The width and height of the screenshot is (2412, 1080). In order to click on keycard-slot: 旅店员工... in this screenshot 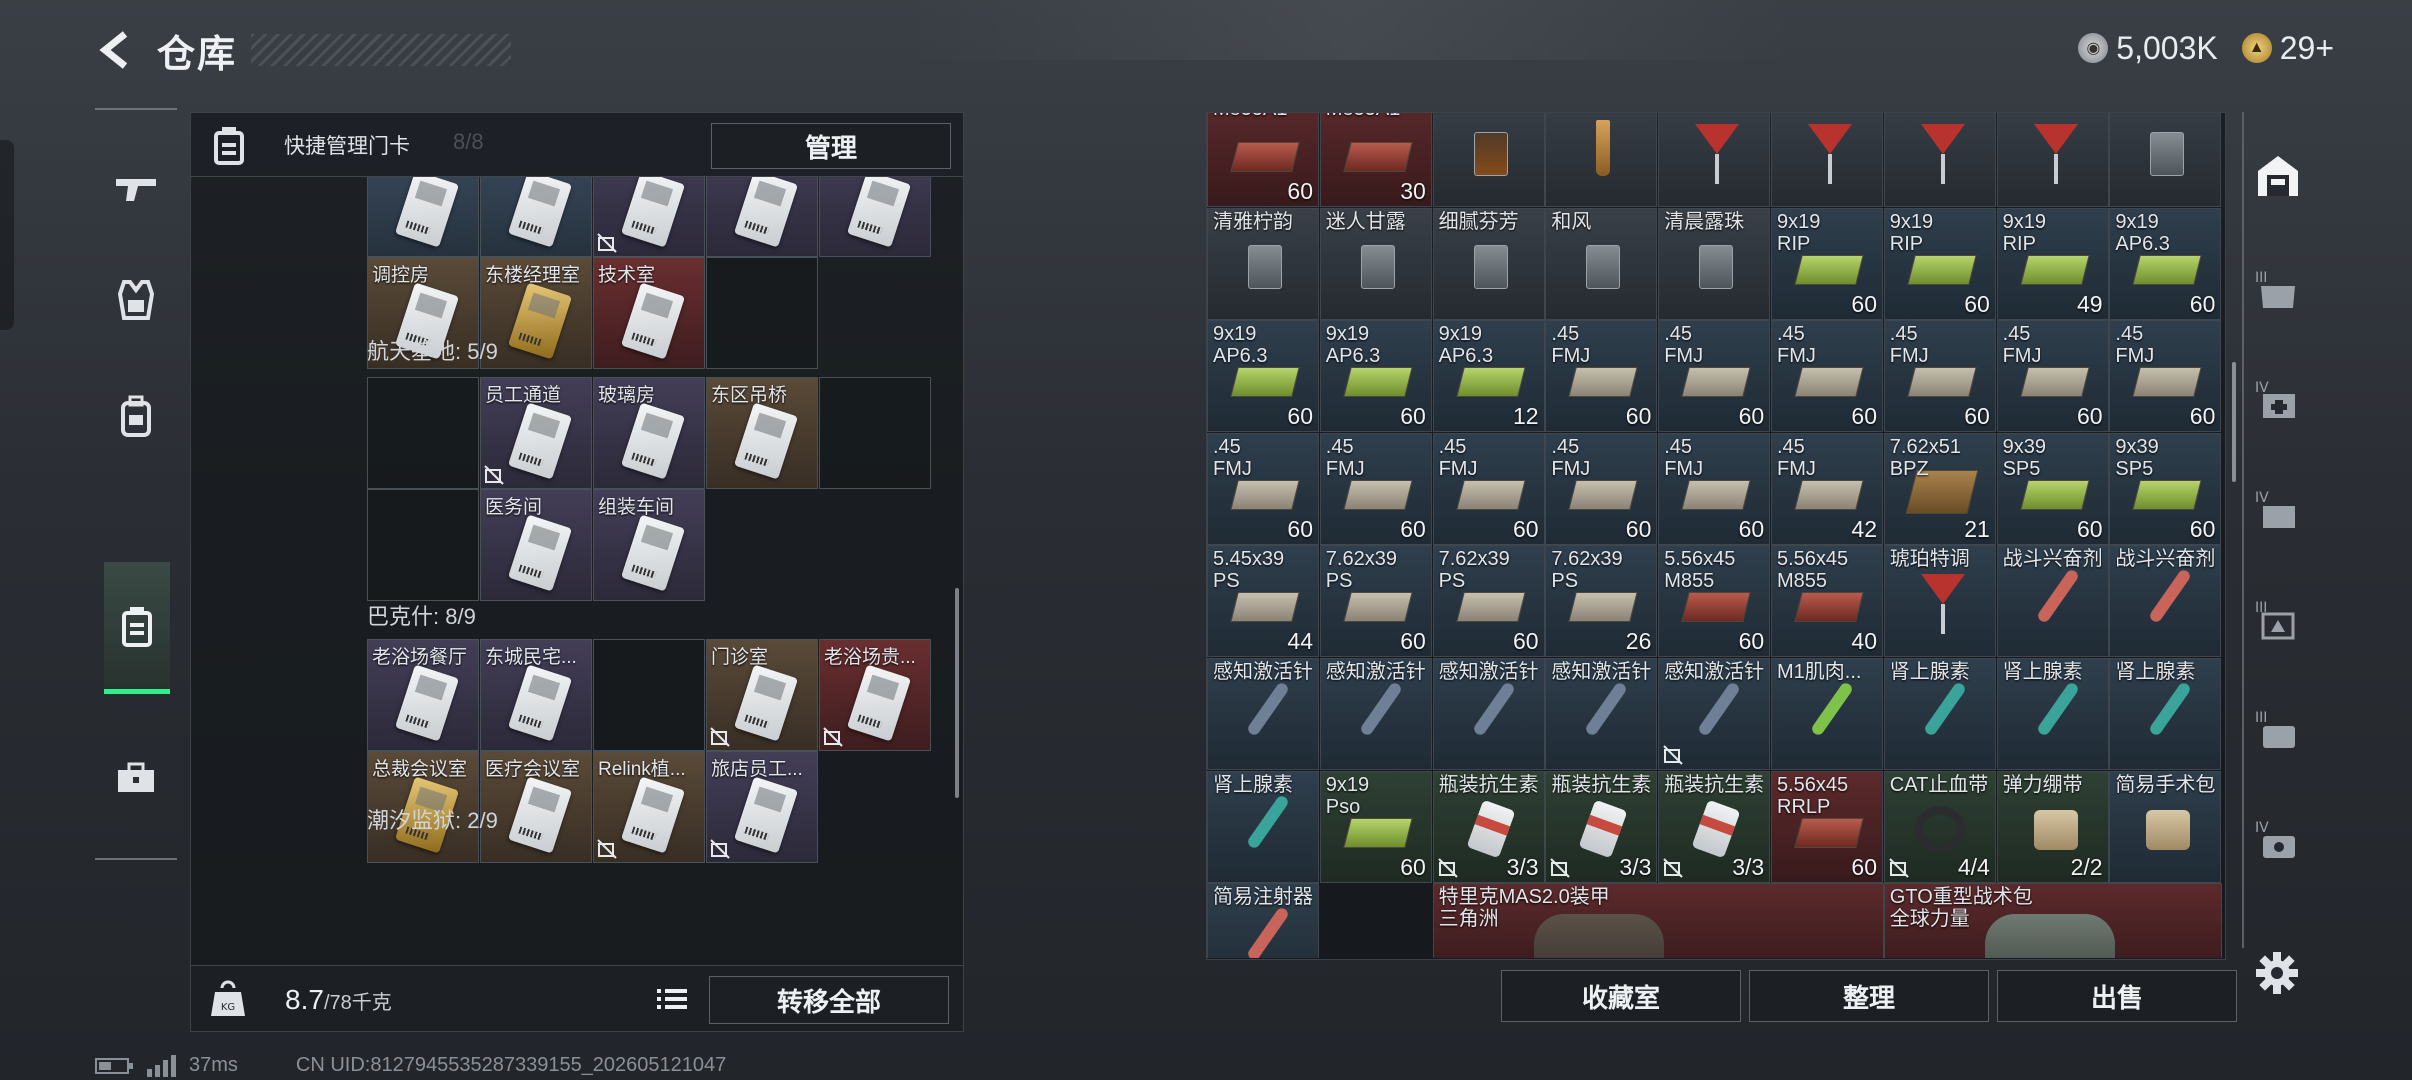, I will do `click(762, 807)`.